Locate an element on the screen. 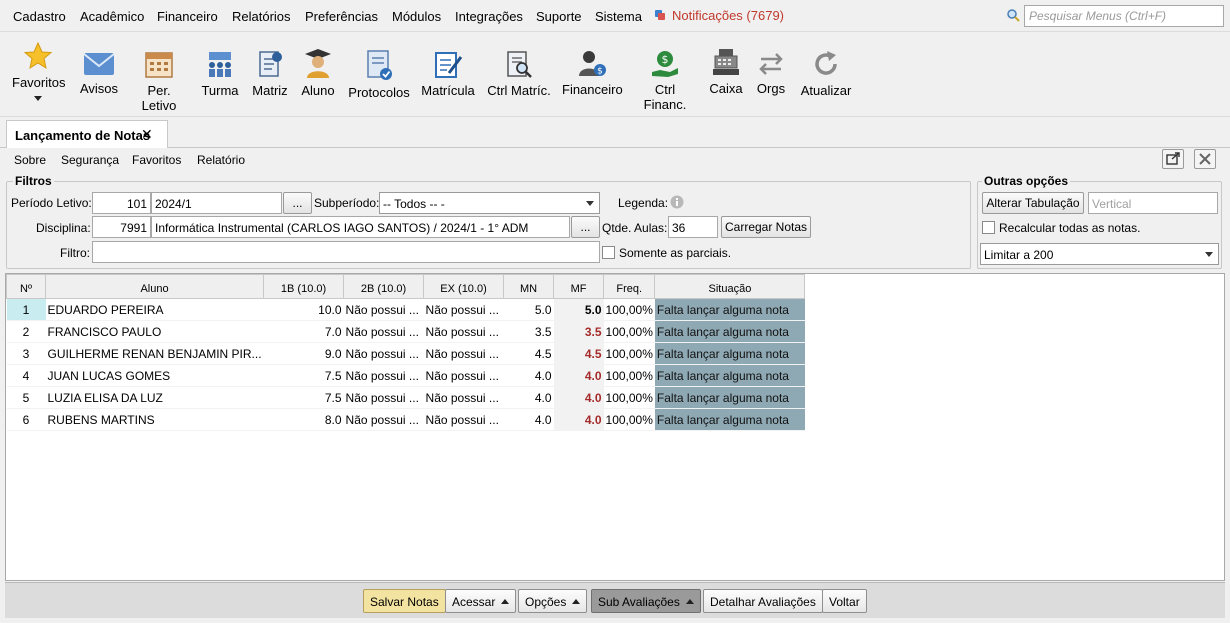 This screenshot has width=1230, height=623. cell-numero: 6 is located at coordinates (26, 419).